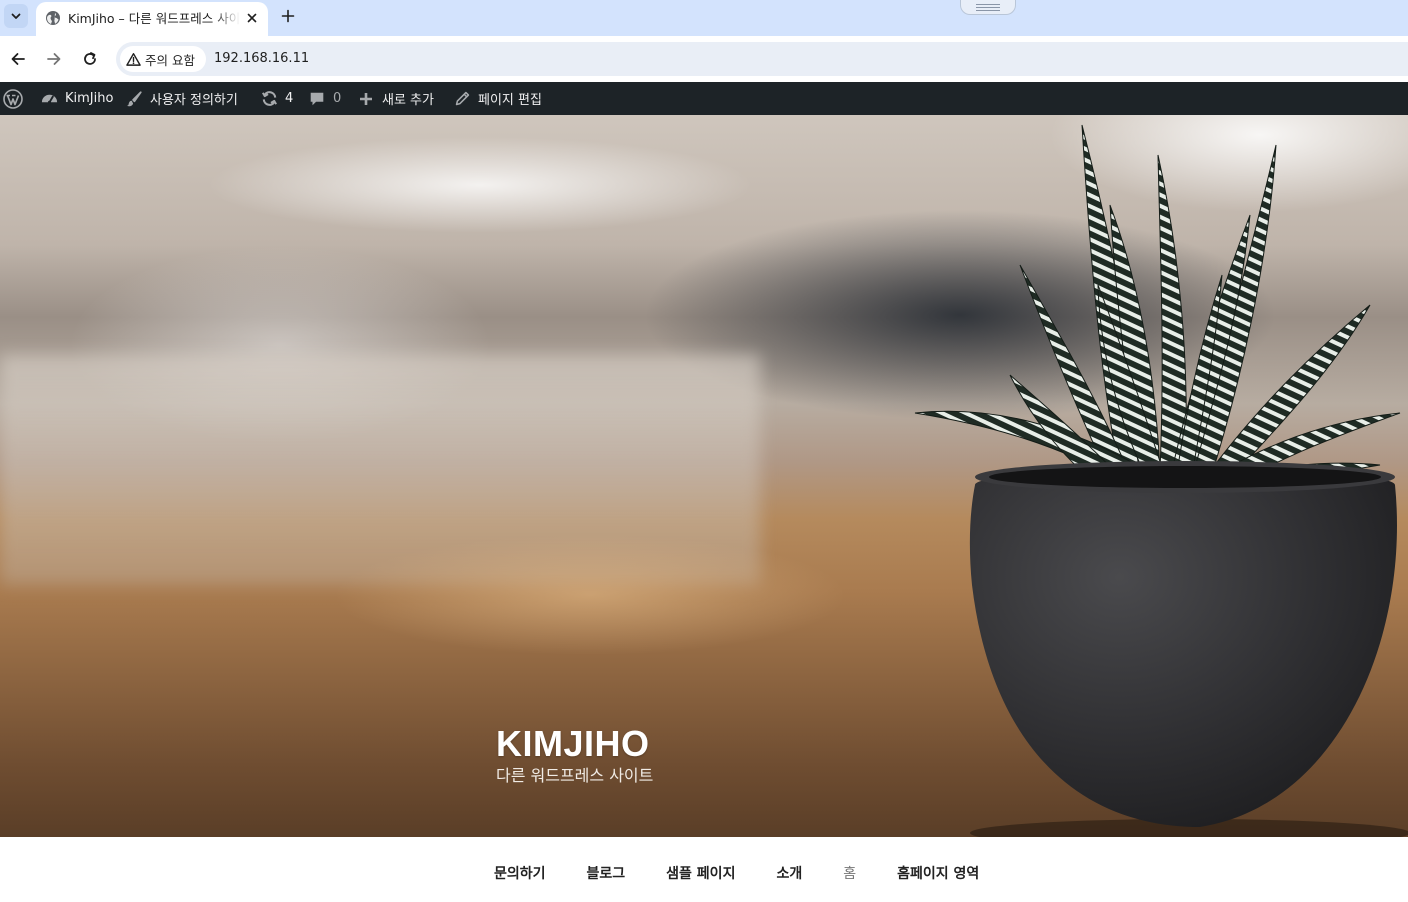 This screenshot has width=1408, height=902. I want to click on updates-icon, so click(269, 98).